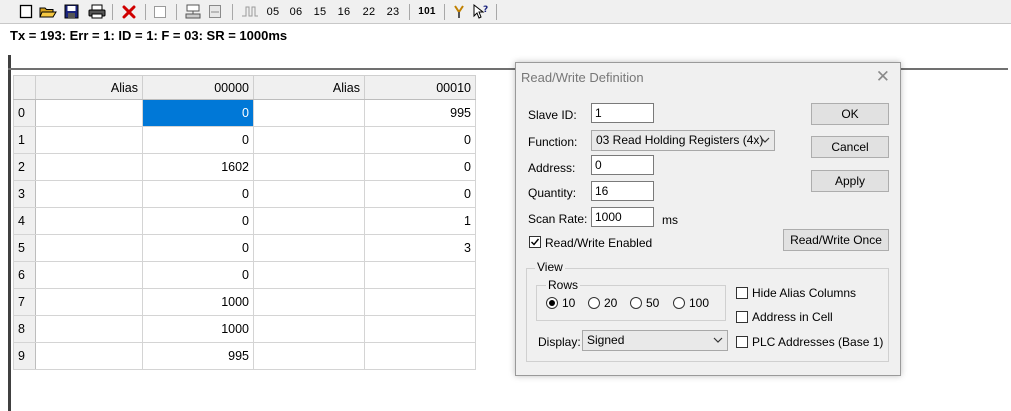 The width and height of the screenshot is (1011, 411). Describe the element at coordinates (742, 293) in the screenshot. I see `hide-alias-checkbox` at that location.